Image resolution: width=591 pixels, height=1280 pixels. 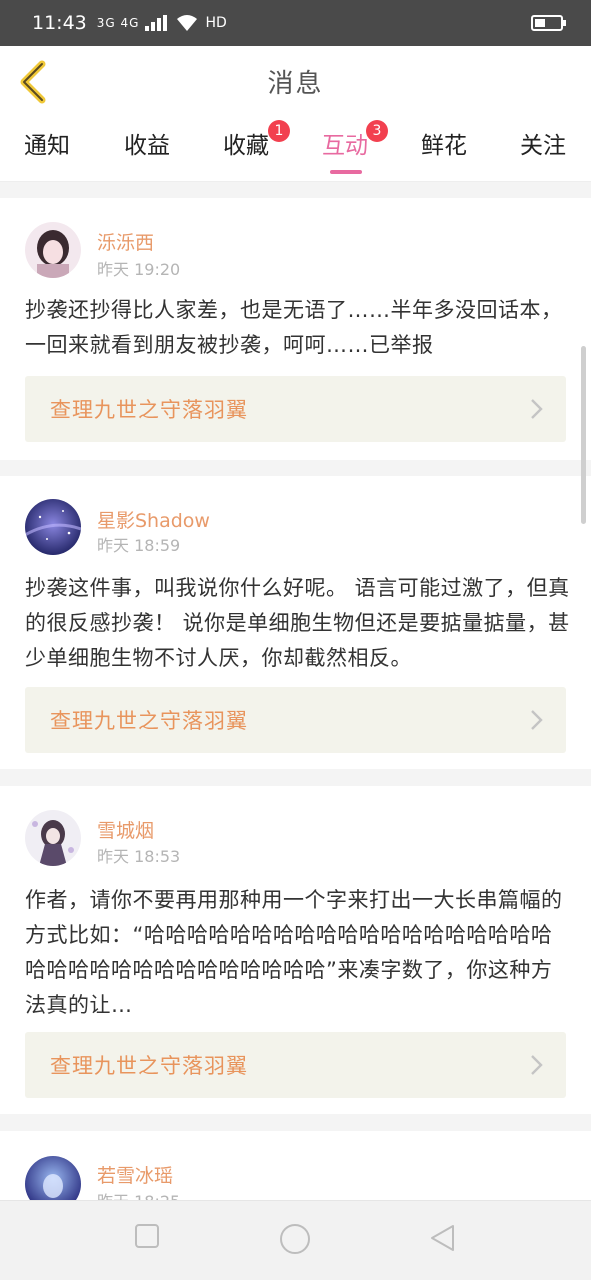 I want to click on message-time: 昨天 18:53, so click(x=139, y=856).